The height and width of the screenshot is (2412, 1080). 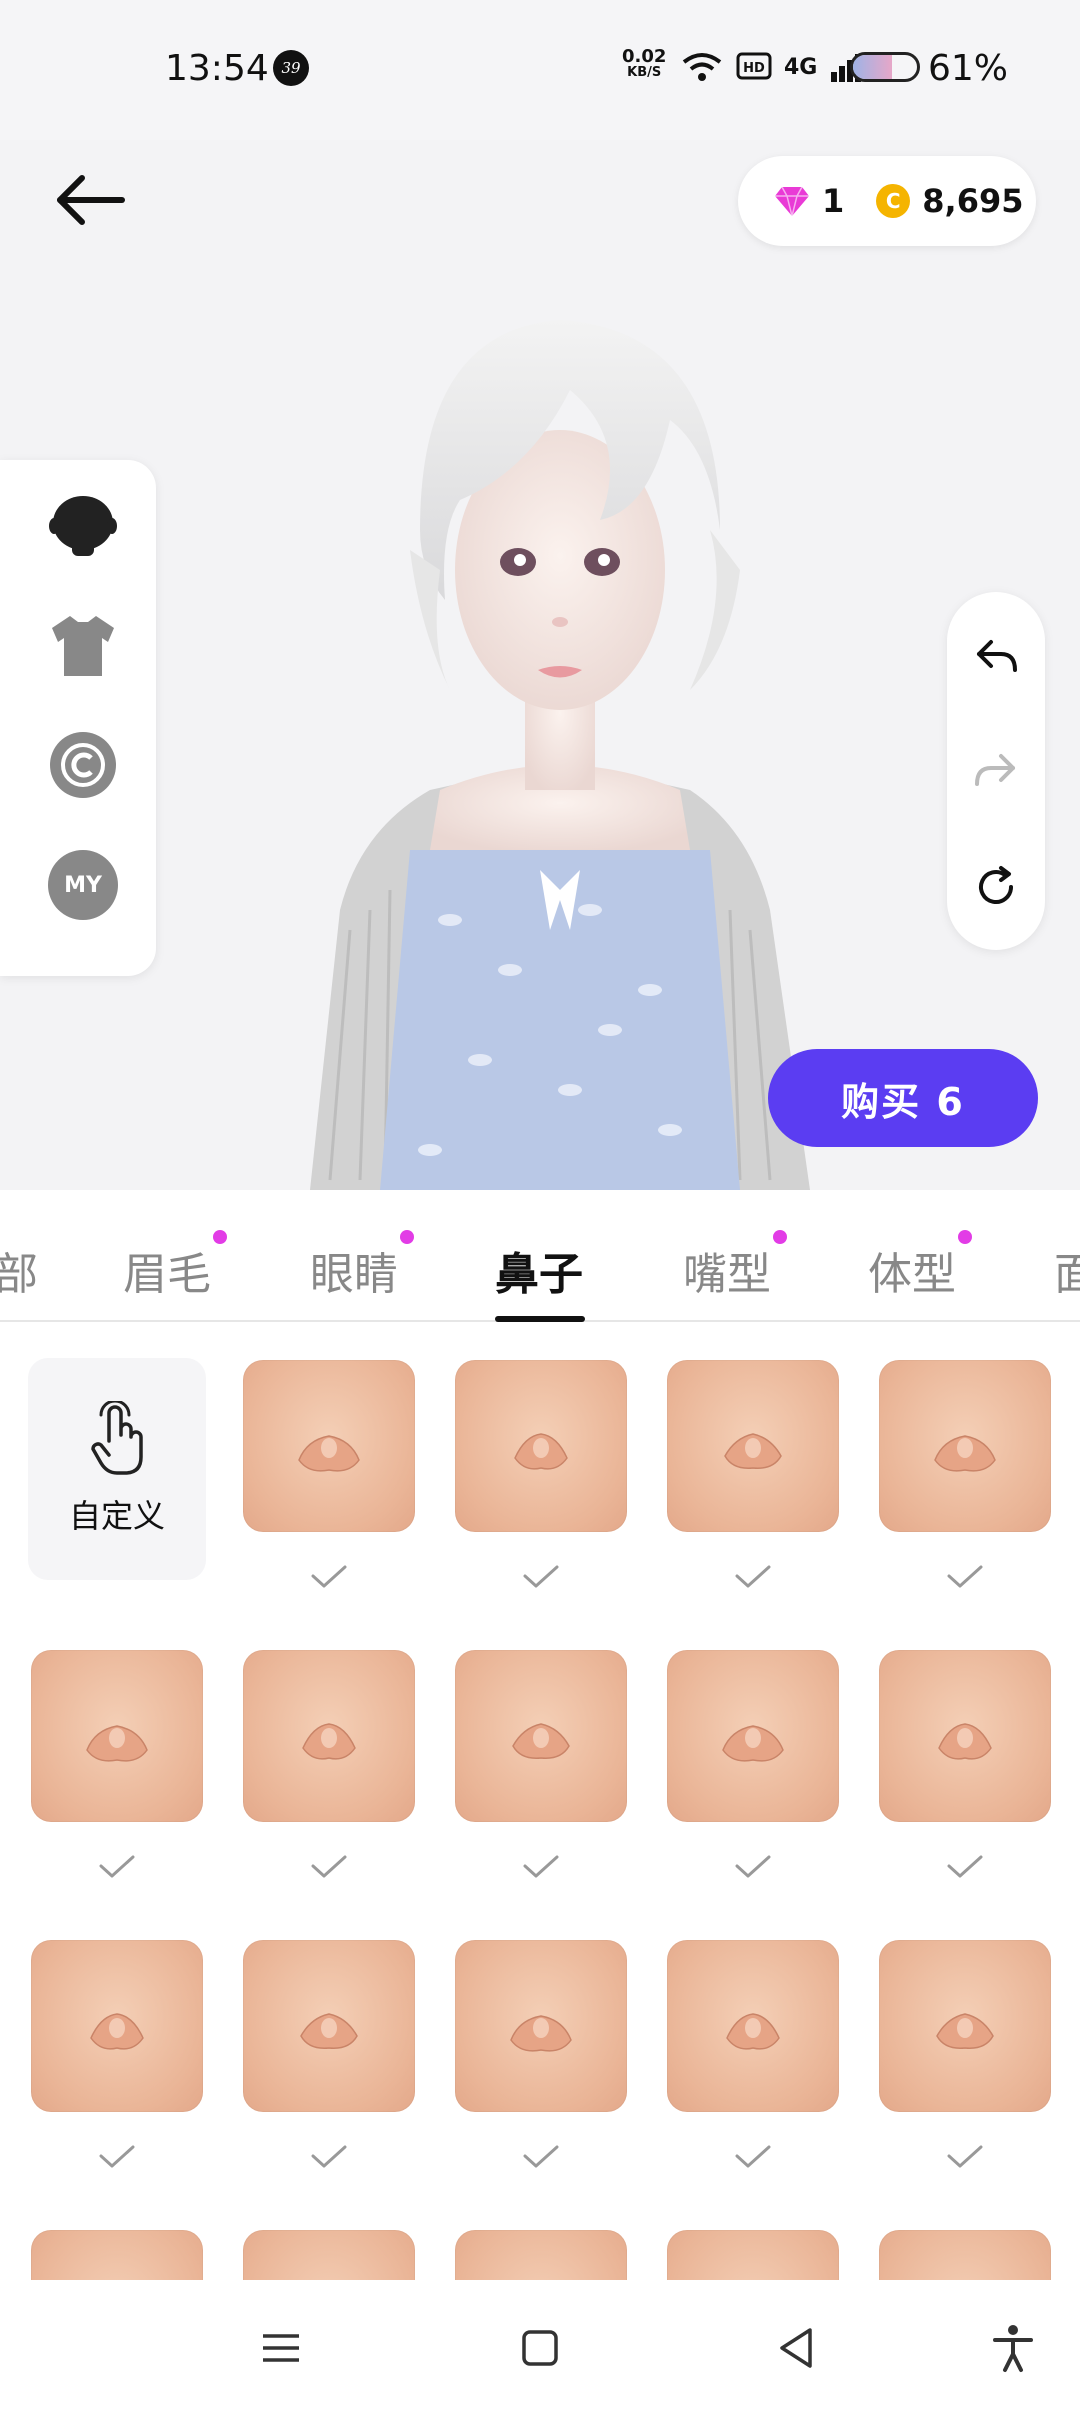 What do you see at coordinates (920, 1266) in the screenshot?
I see `tab-body: 体型` at bounding box center [920, 1266].